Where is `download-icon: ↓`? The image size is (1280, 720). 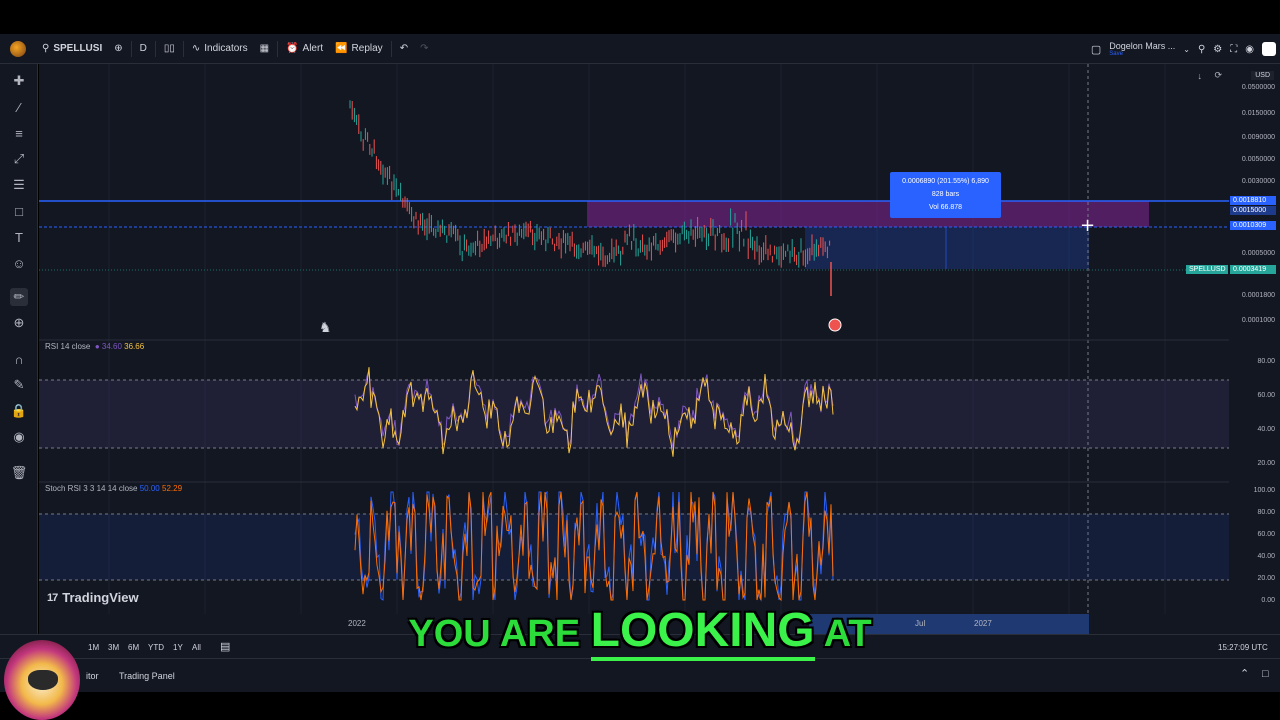
download-icon: ↓ is located at coordinates (1200, 76).